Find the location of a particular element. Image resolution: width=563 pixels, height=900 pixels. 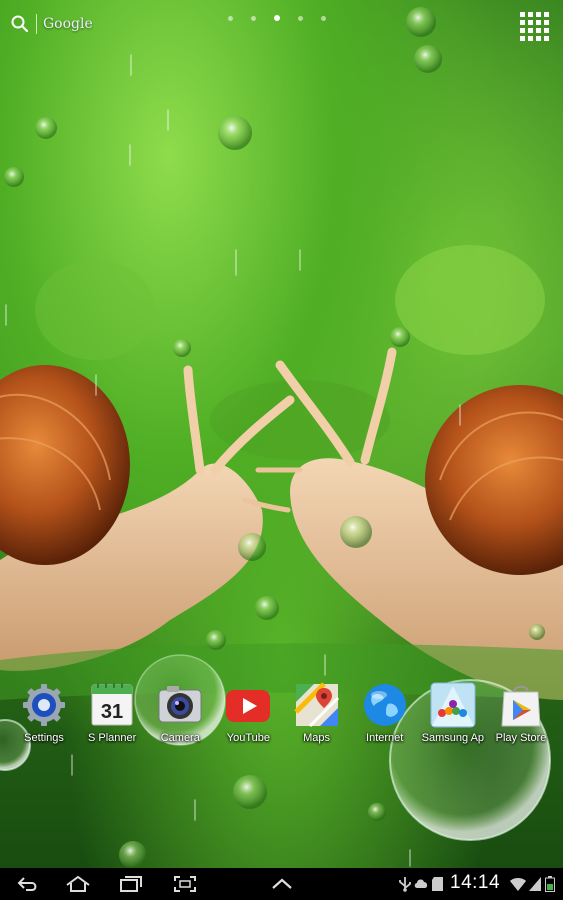

google-search-bar: Google is located at coordinates (51, 24).